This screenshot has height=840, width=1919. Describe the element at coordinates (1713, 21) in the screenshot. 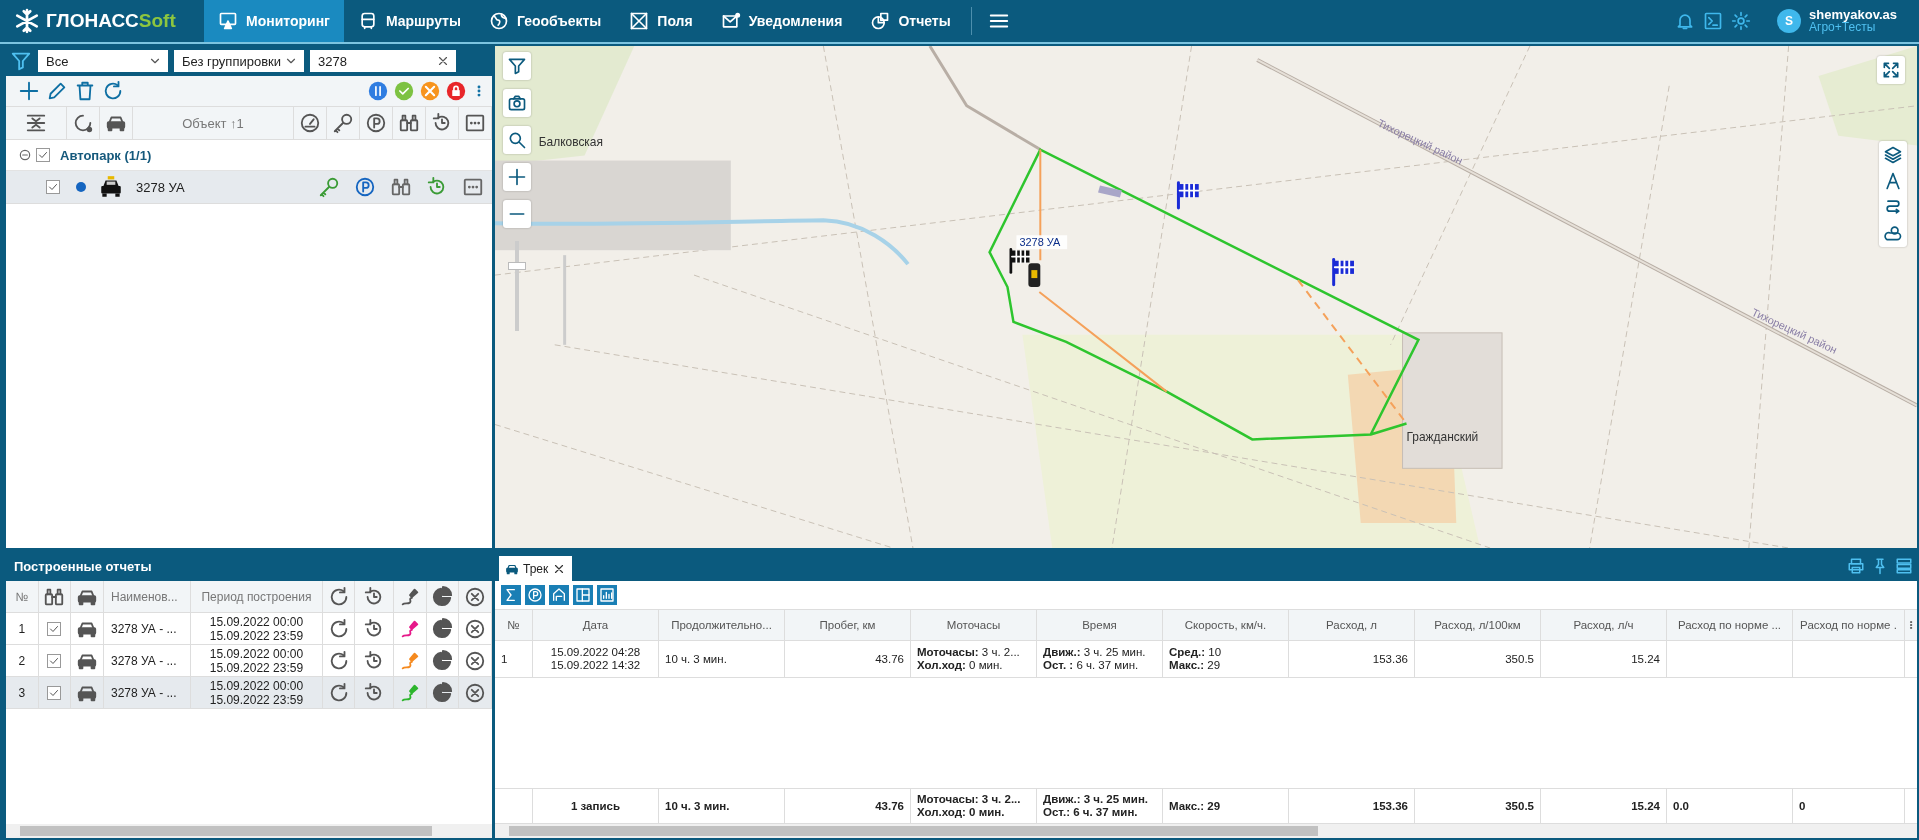

I see `terminal-icon` at that location.